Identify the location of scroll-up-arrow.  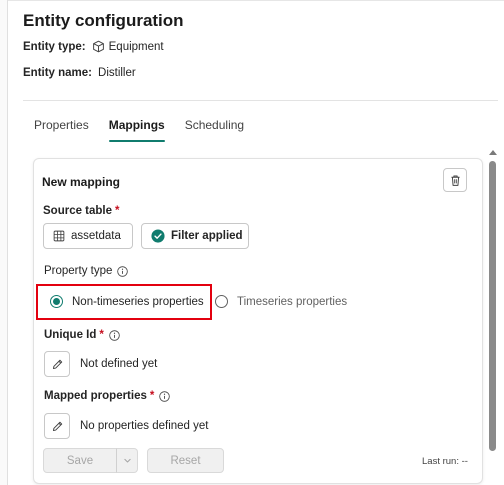
(493, 152).